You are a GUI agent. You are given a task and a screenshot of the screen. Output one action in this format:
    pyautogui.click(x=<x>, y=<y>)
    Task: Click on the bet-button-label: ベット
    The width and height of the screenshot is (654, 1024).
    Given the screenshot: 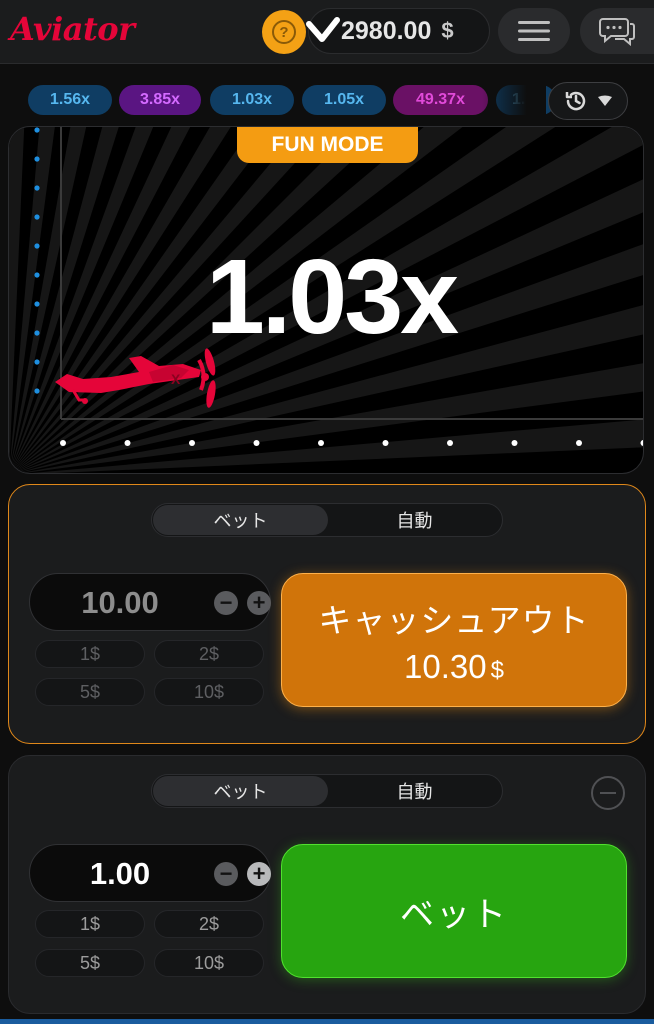 What is the action you would take?
    pyautogui.click(x=454, y=914)
    